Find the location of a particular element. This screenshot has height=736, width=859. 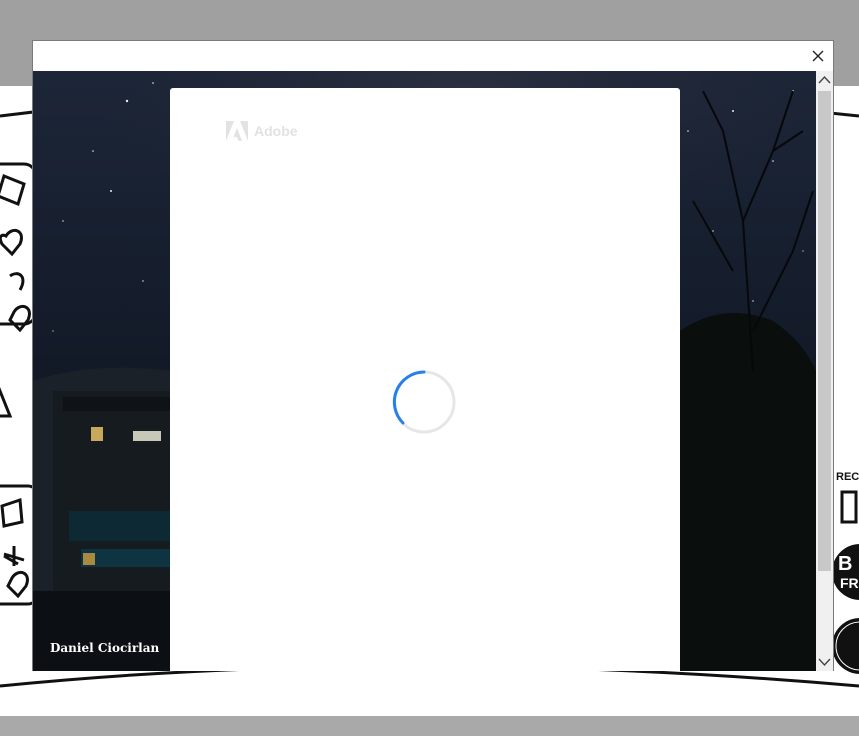

adobe-logo: Adobe is located at coordinates (262, 131).